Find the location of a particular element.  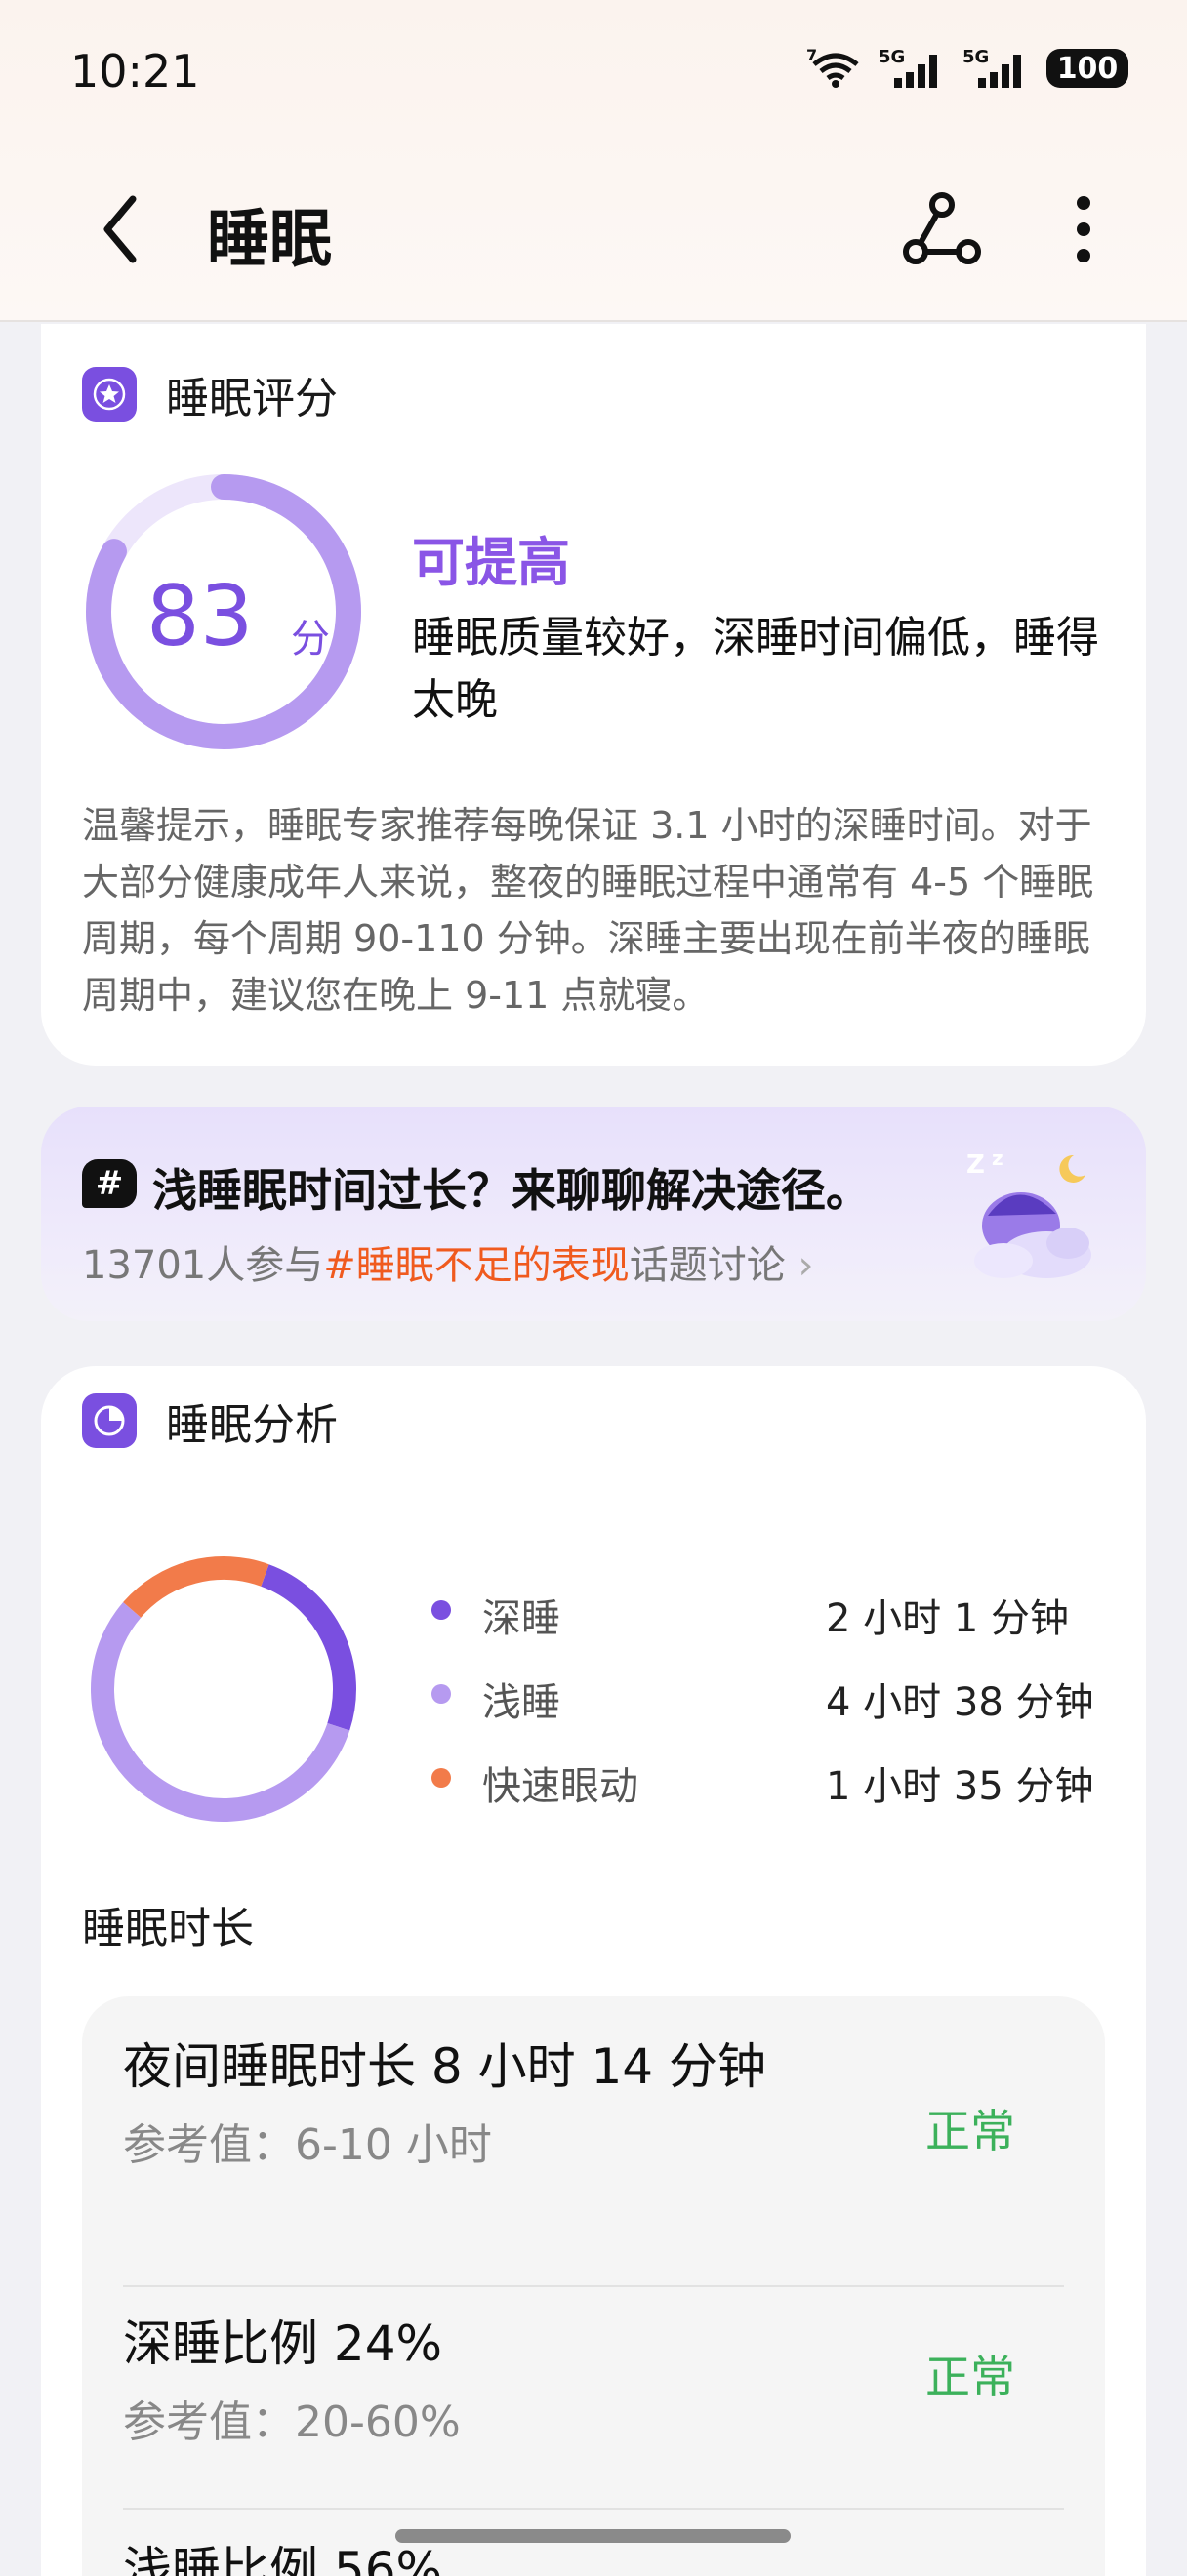

topic-count: 13701人参与 is located at coordinates (203, 1265).